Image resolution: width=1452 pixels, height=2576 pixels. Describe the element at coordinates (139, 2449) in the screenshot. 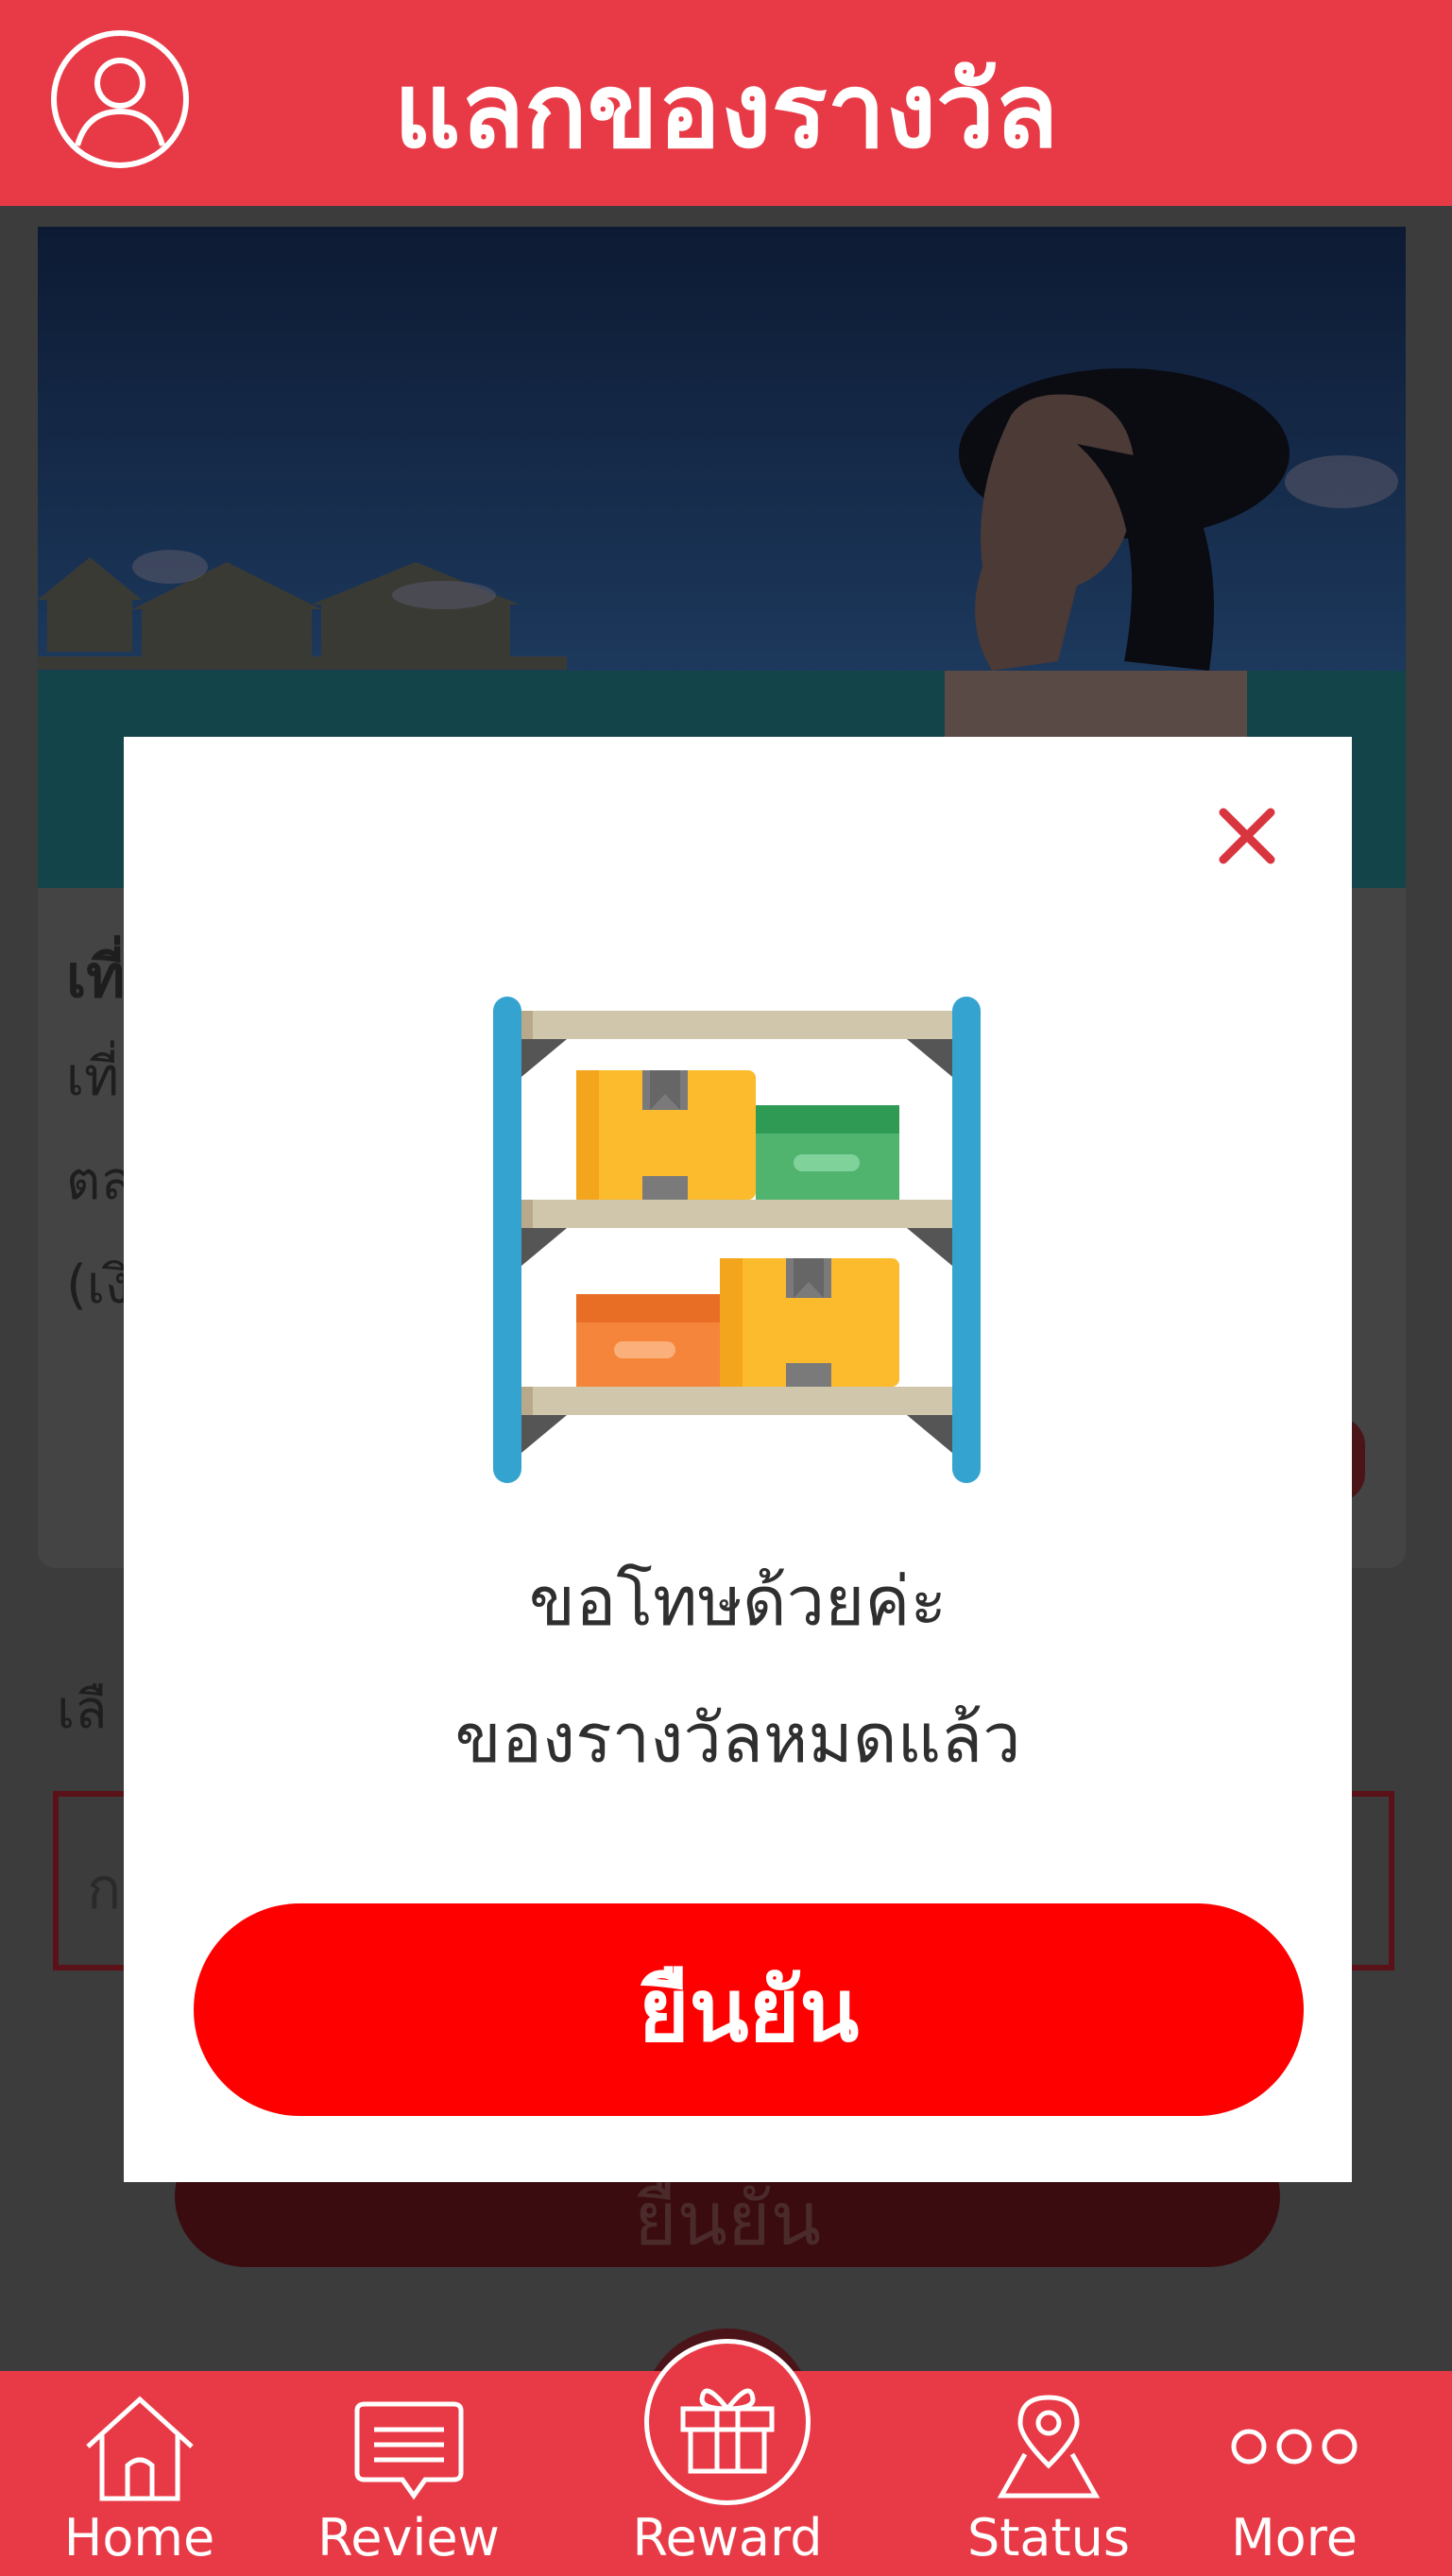

I see `home-icon` at that location.